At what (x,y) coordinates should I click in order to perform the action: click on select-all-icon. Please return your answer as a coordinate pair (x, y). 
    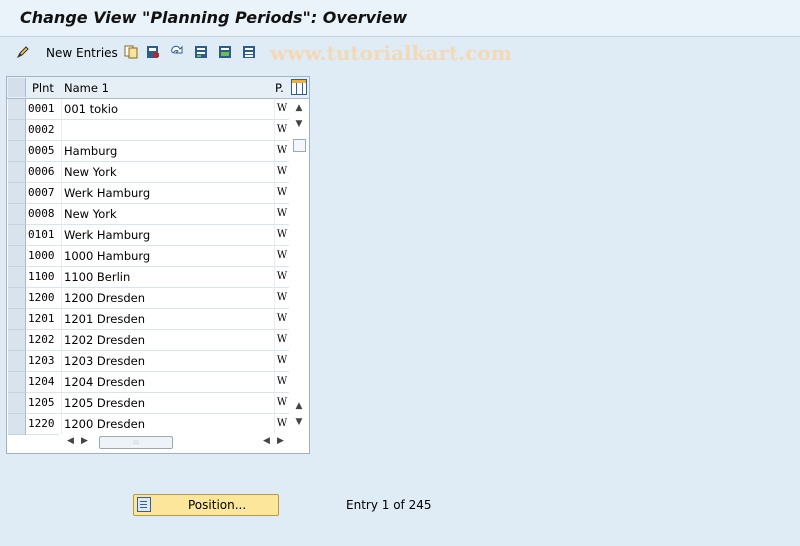
    Looking at the image, I should click on (201, 52).